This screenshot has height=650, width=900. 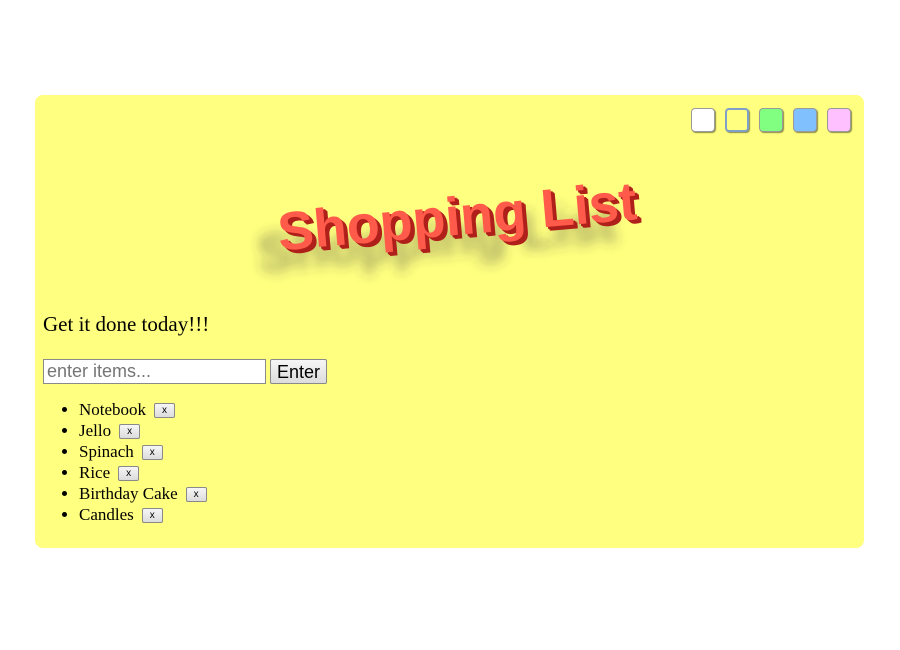 What do you see at coordinates (106, 451) in the screenshot?
I see `item-label: Spinach` at bounding box center [106, 451].